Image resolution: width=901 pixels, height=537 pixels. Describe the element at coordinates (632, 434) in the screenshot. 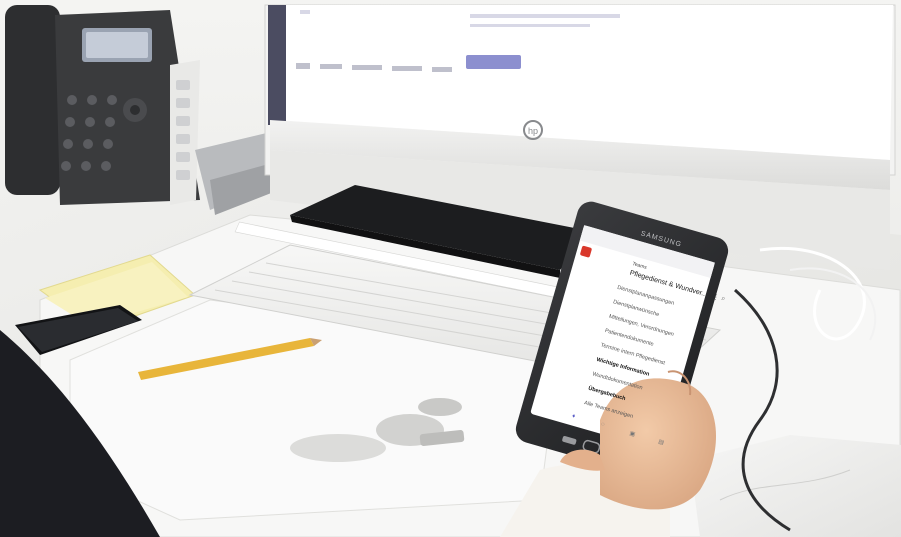

I see `teams-icon: ▣` at that location.